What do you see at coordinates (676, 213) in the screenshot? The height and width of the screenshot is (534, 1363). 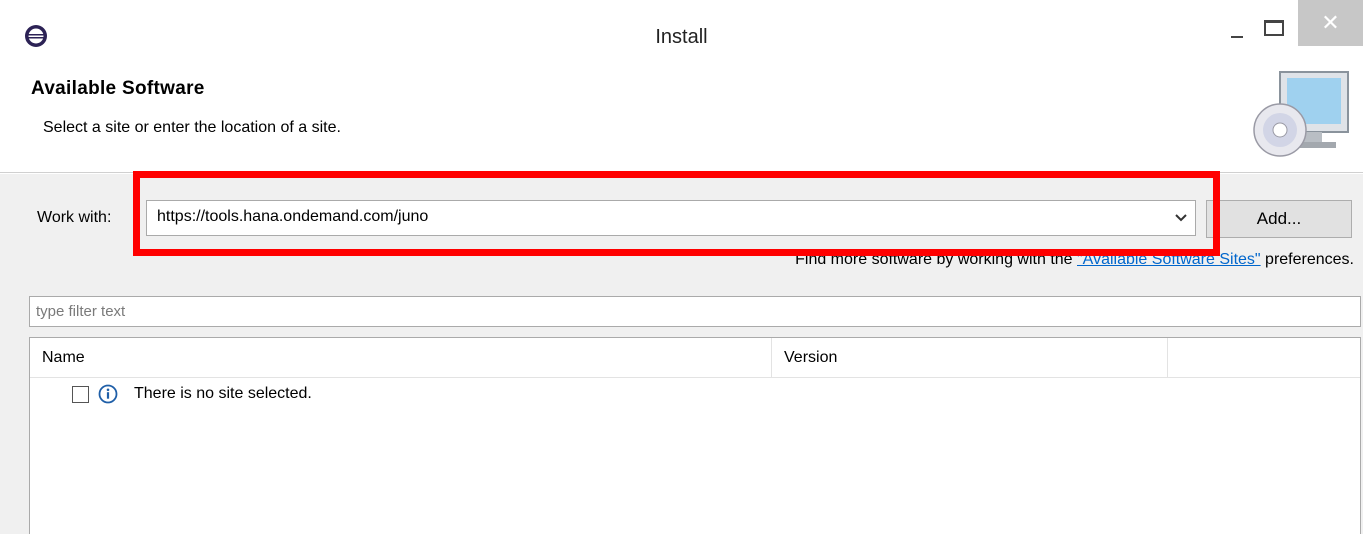 I see `highlight-box` at bounding box center [676, 213].